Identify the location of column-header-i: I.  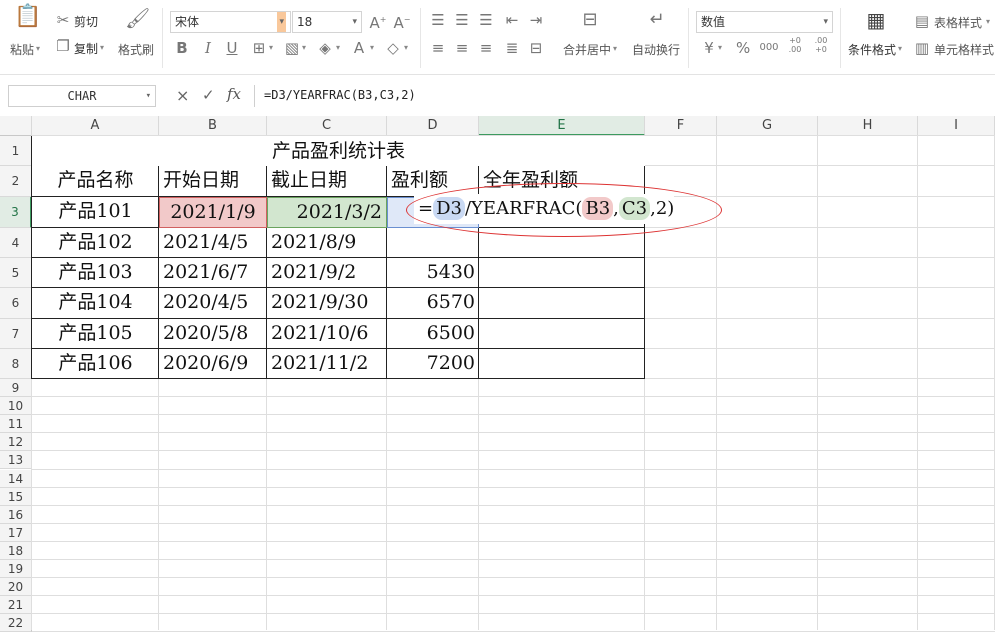
(956, 126).